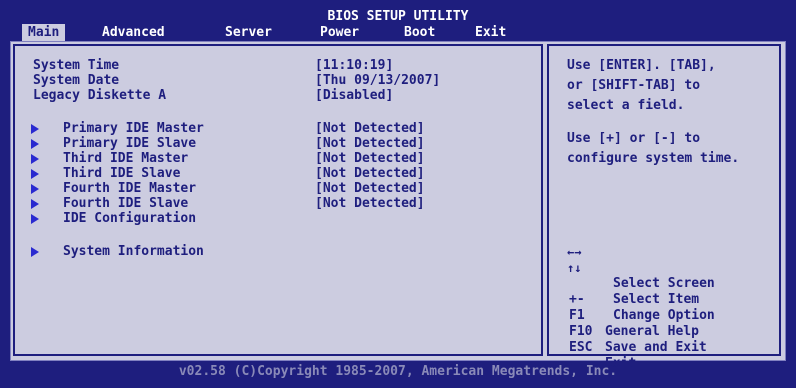 This screenshot has width=796, height=388. I want to click on help-text-line: select a field., so click(626, 105).